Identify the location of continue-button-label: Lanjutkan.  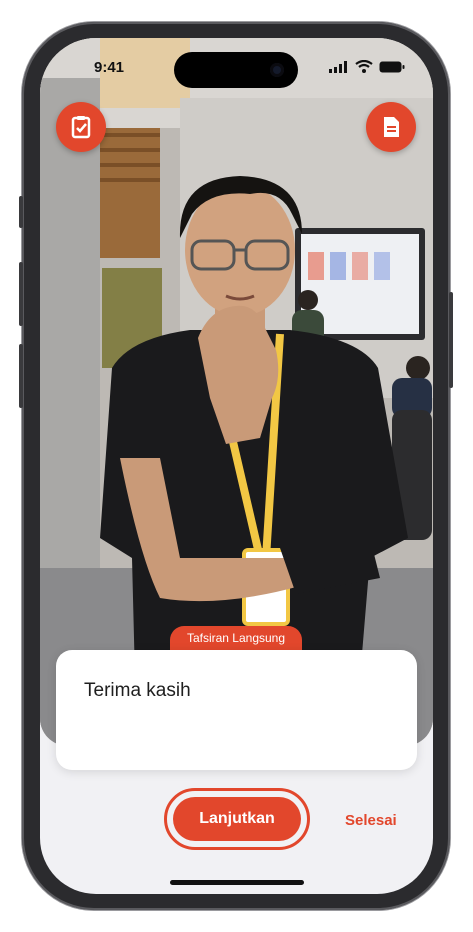
(237, 819).